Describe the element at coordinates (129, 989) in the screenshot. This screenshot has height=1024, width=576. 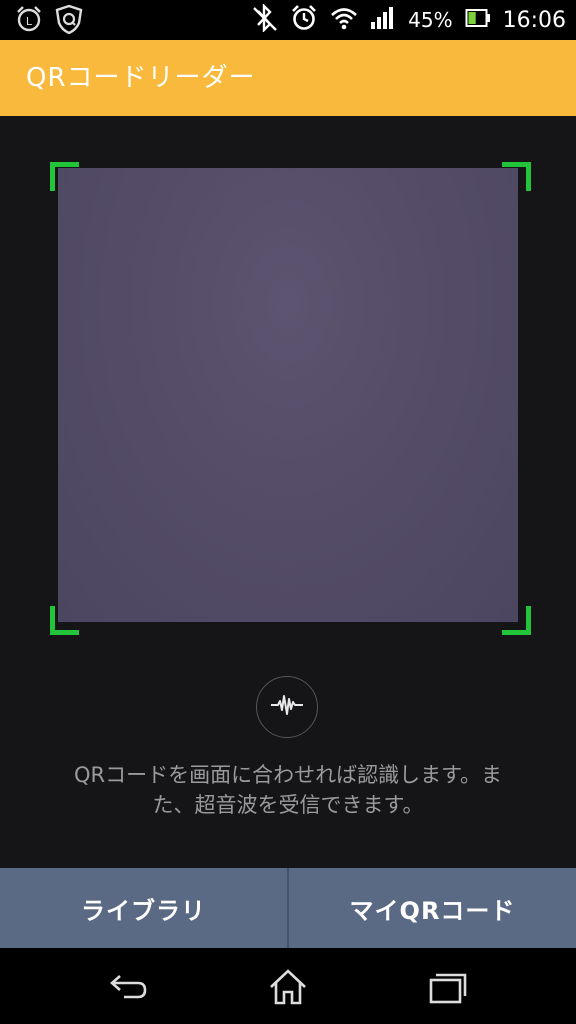
I see `back-icon` at that location.